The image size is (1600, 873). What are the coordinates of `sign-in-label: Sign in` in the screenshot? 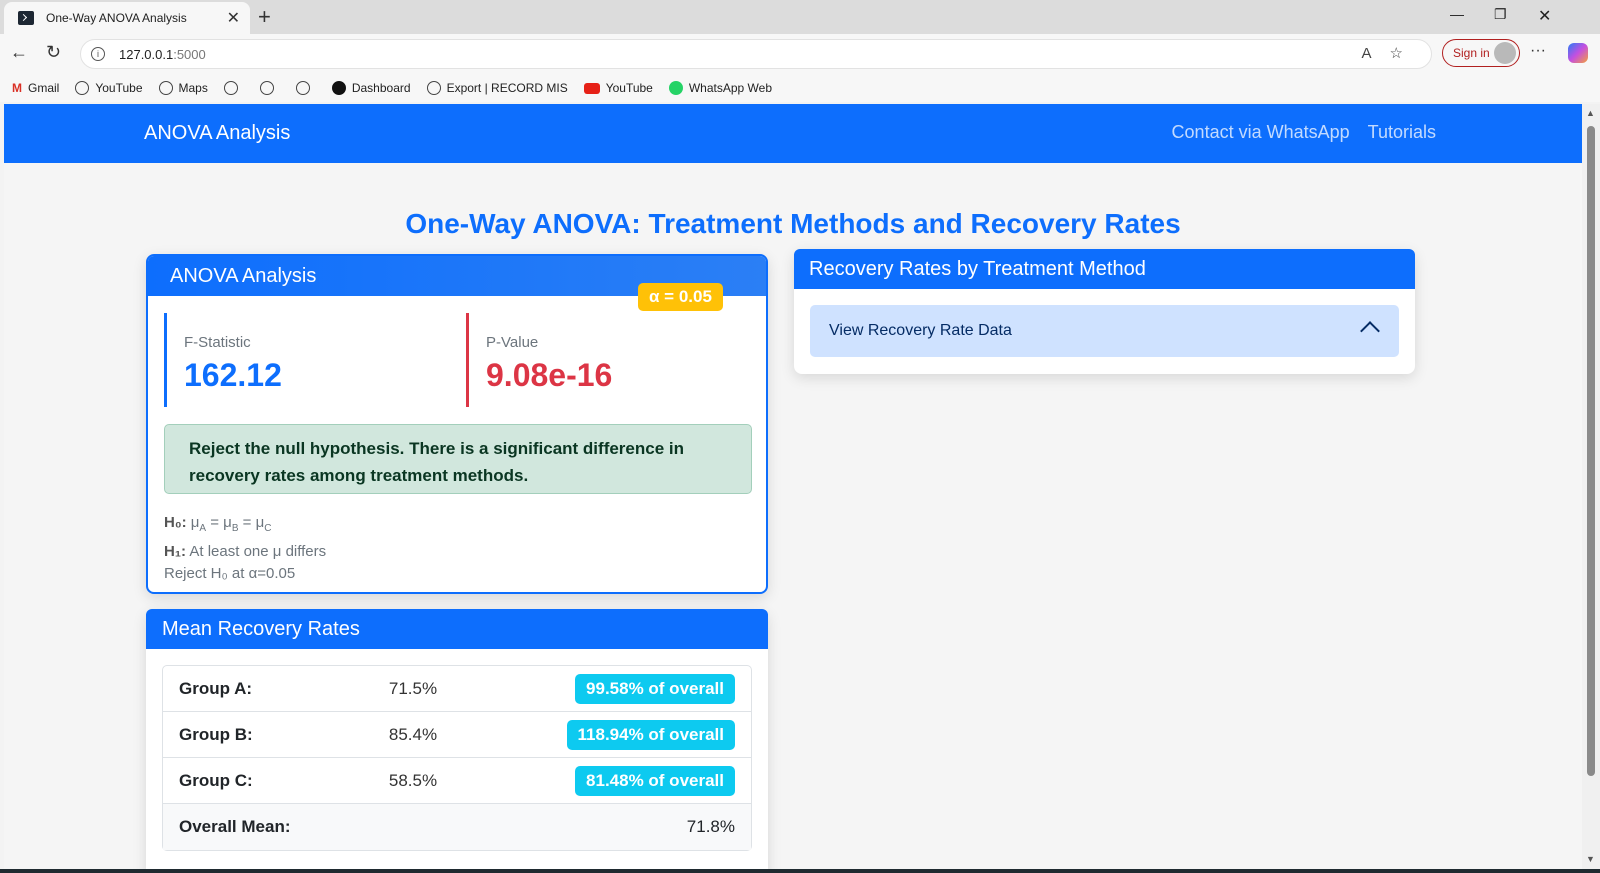 It's located at (1471, 53).